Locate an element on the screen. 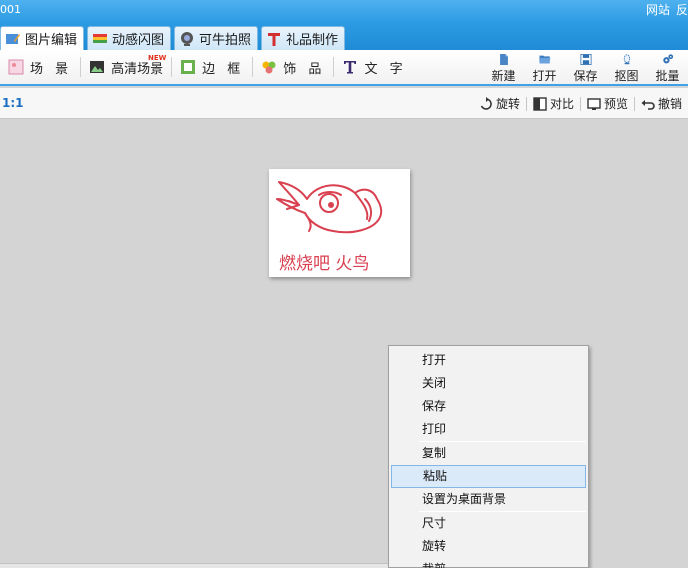 This screenshot has width=688, height=568. tab-label: 动感闪图 is located at coordinates (138, 40).